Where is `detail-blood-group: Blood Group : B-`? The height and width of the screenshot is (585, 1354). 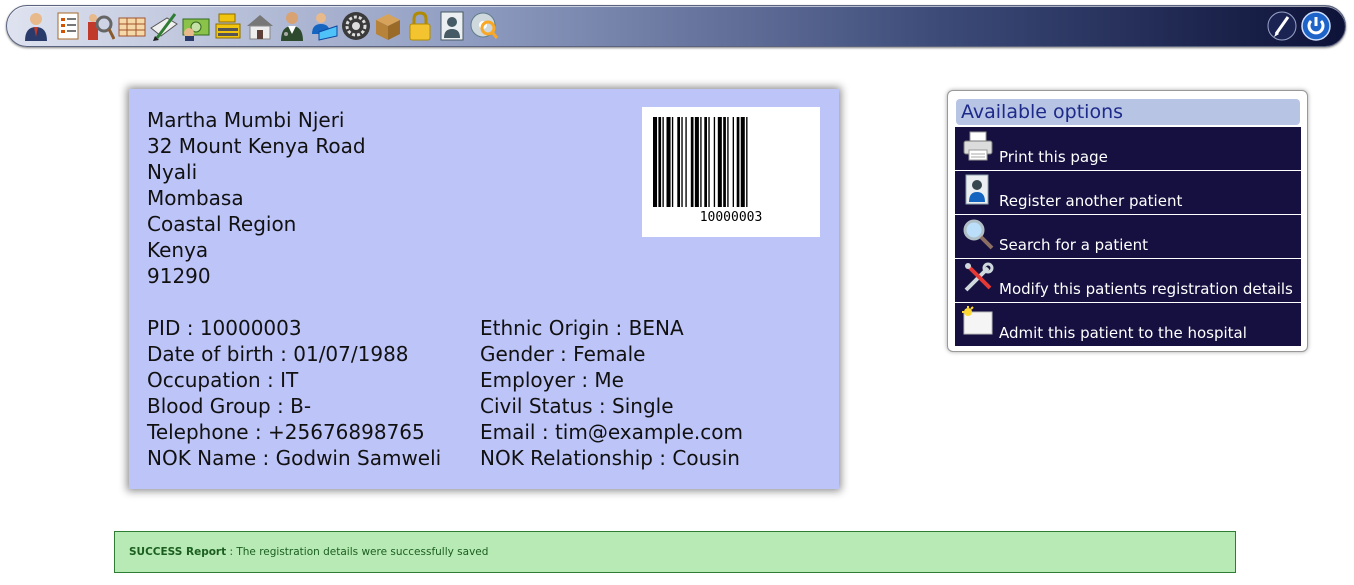
detail-blood-group: Blood Group : B- is located at coordinates (229, 406).